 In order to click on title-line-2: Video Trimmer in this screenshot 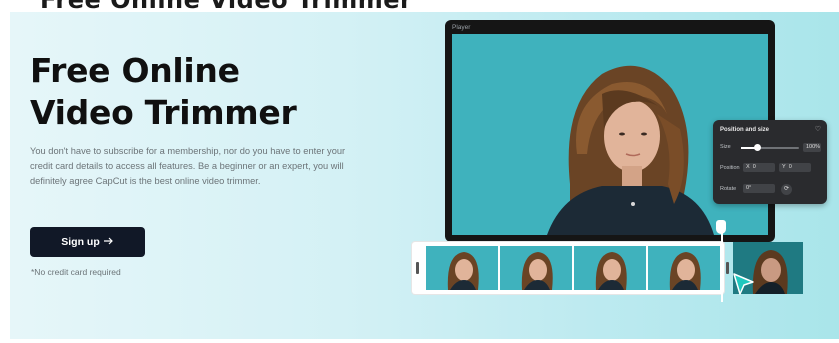, I will do `click(163, 112)`.